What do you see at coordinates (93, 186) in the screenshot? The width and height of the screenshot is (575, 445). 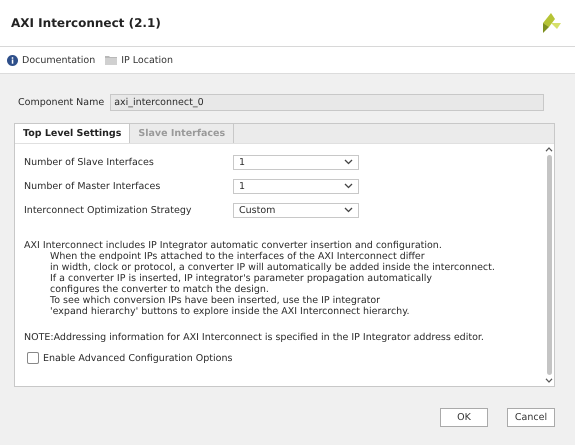 I see `setting-label: Number of Master Interfaces` at bounding box center [93, 186].